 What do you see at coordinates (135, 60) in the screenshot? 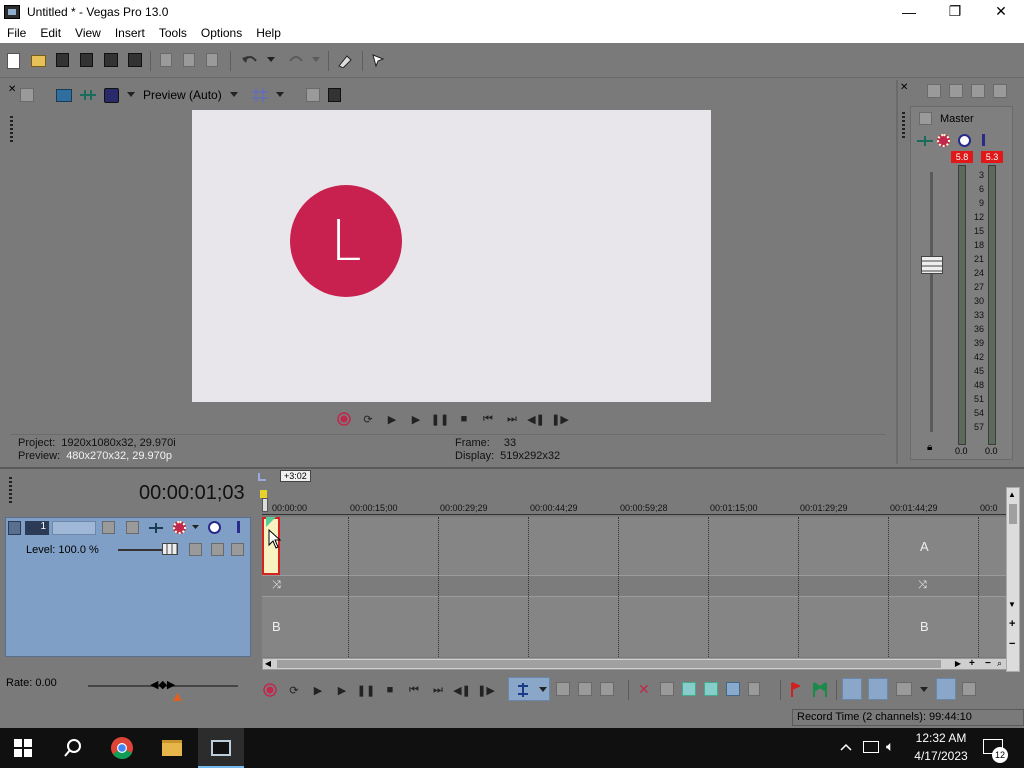
I see `properties-icon` at bounding box center [135, 60].